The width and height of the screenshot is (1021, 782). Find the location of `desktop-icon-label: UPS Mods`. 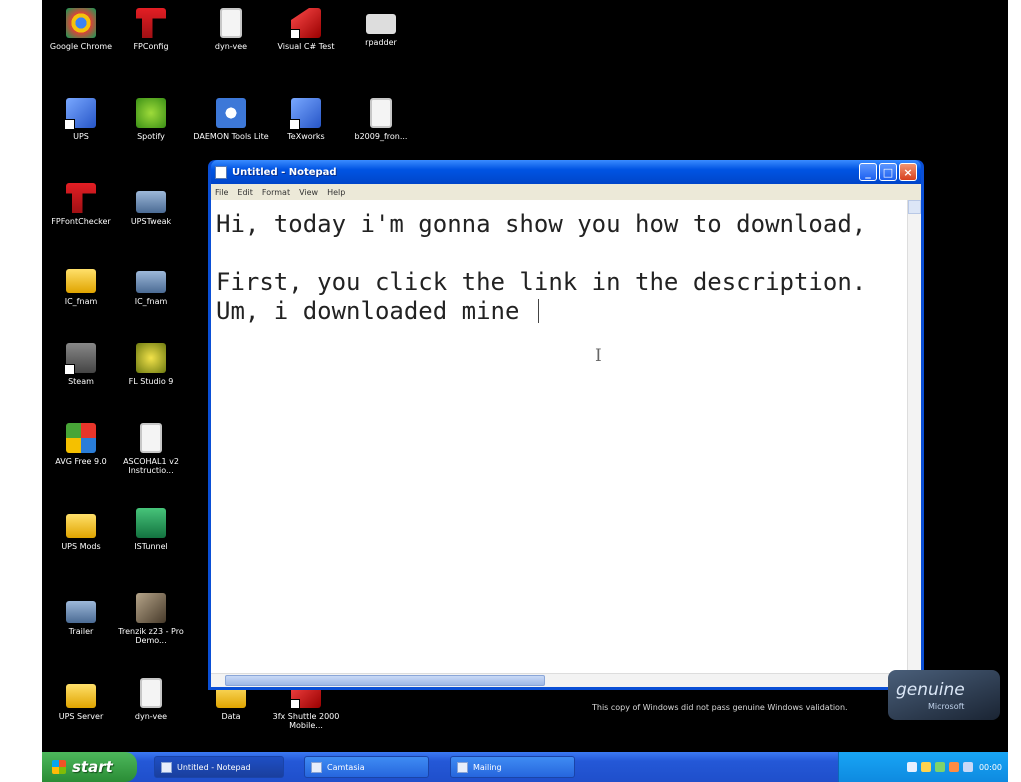

desktop-icon-label: UPS Mods is located at coordinates (81, 546).